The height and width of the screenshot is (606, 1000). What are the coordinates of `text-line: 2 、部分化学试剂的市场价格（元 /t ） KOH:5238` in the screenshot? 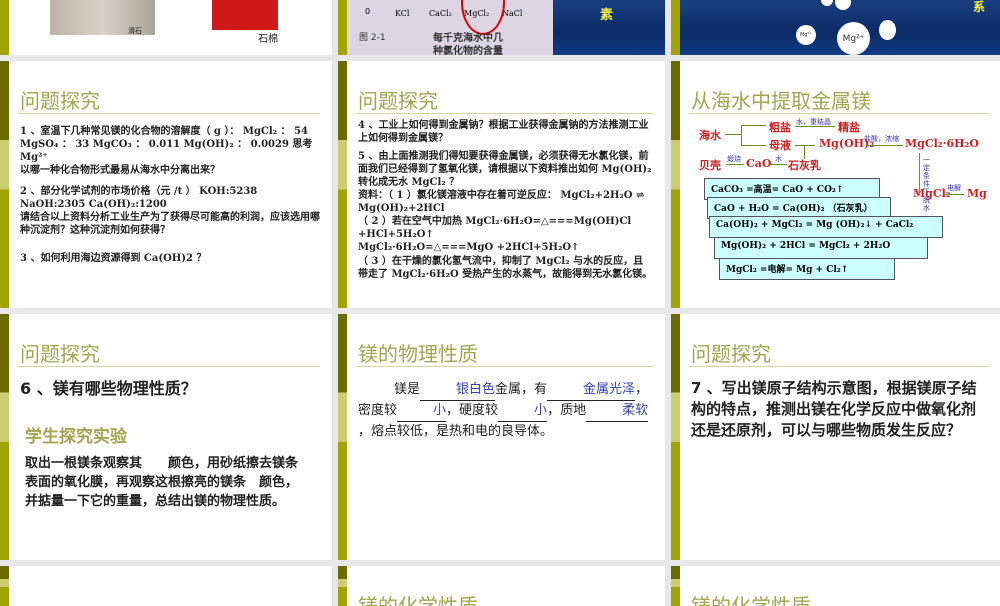 It's located at (139, 191).